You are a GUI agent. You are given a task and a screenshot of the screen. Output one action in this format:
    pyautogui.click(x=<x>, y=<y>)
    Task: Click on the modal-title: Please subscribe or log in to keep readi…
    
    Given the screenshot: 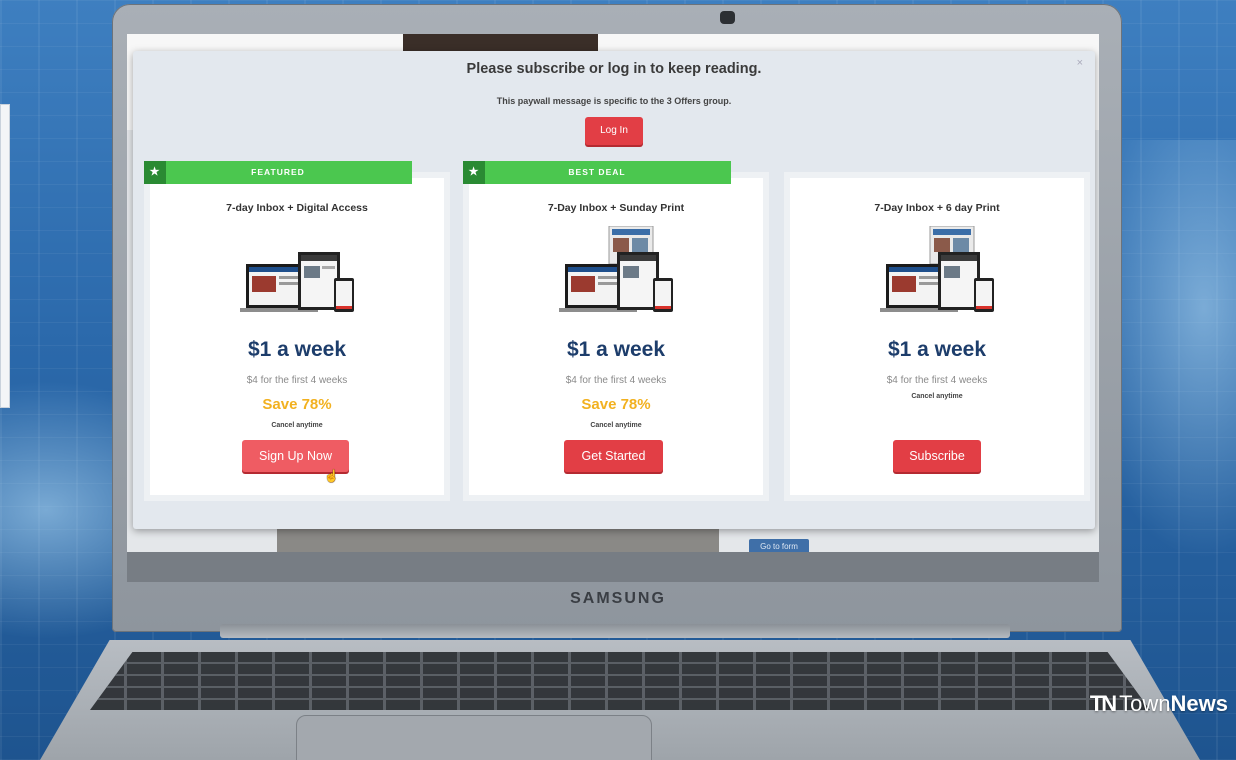 What is the action you would take?
    pyautogui.click(x=614, y=69)
    